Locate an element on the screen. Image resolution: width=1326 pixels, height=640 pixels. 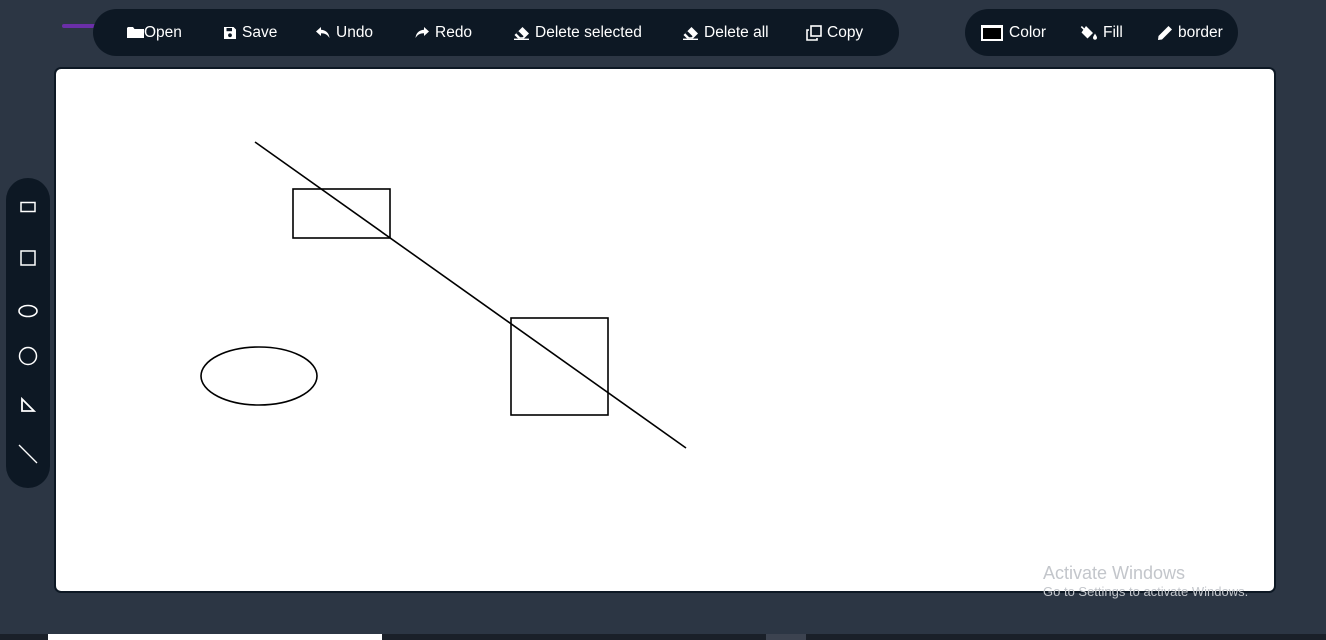
color-button: Color is located at coordinates (1030, 32).